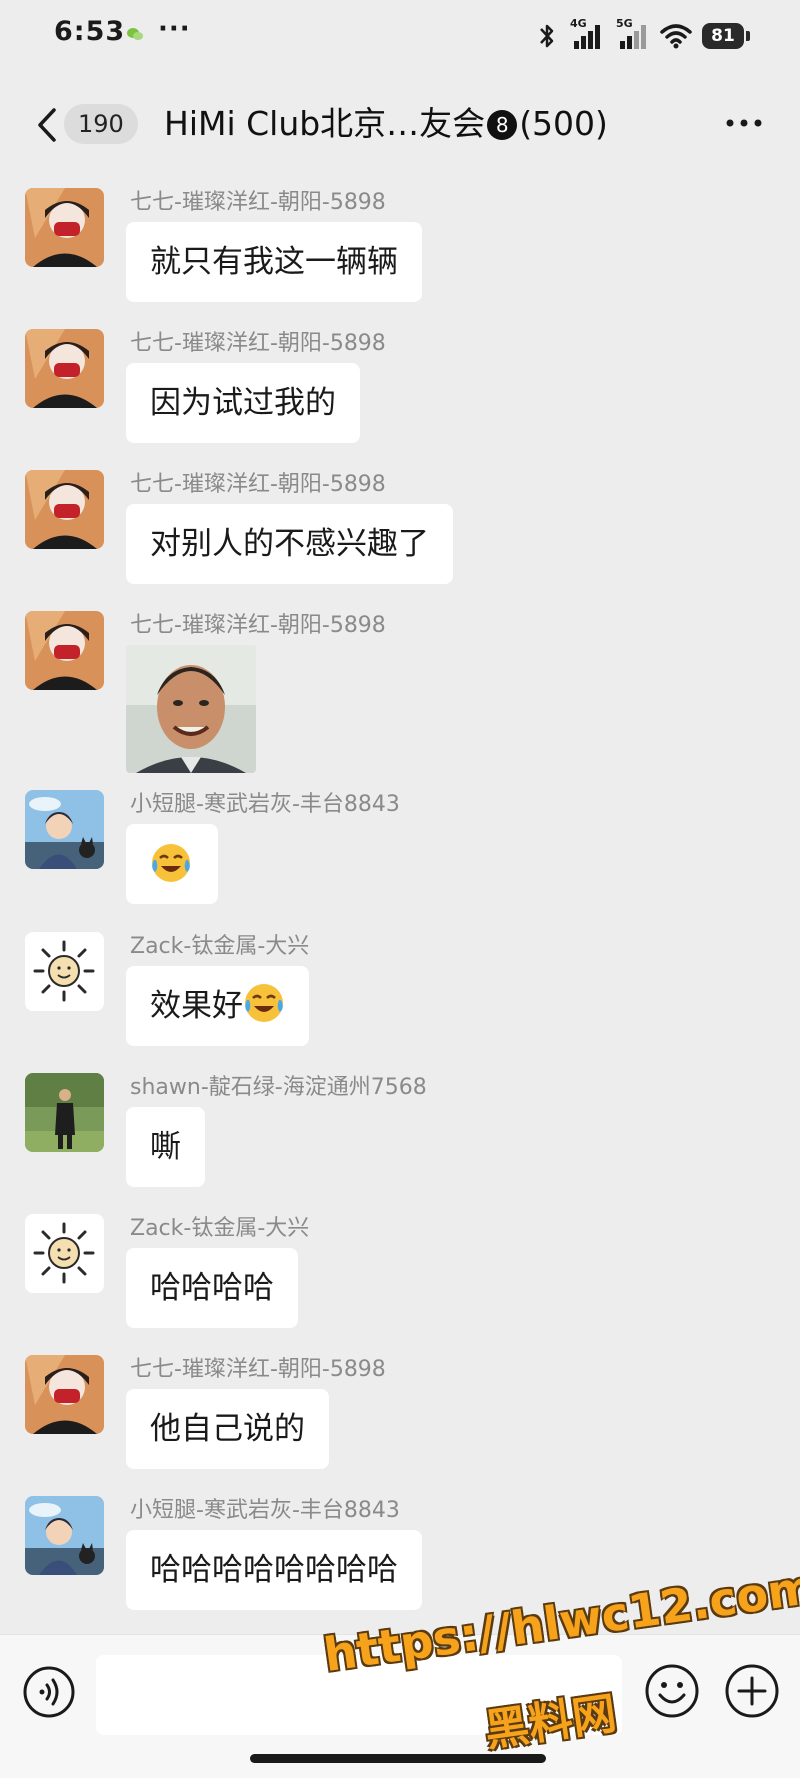 The height and width of the screenshot is (1778, 800). What do you see at coordinates (502, 125) in the screenshot?
I see `group-title-badge: 8` at bounding box center [502, 125].